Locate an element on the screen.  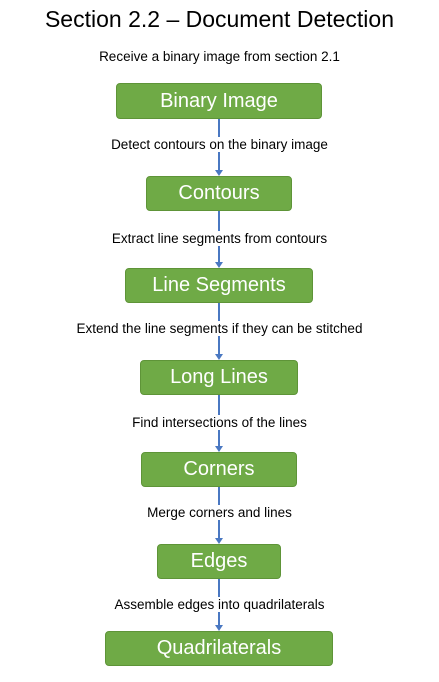
transition-label-text: Find intersections of the lines is located at coordinates (219, 422).